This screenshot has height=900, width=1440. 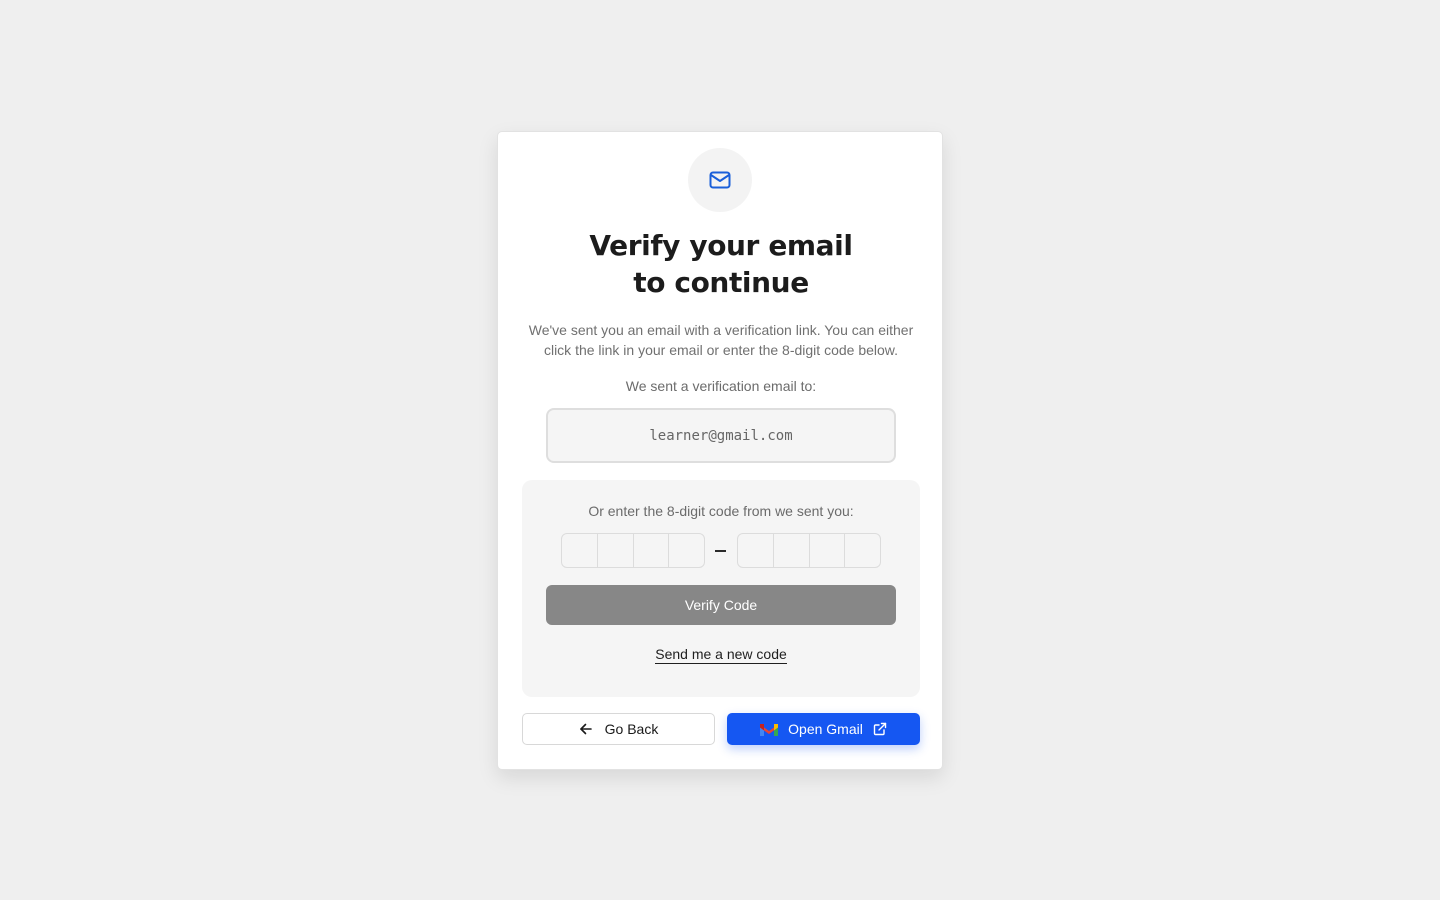 What do you see at coordinates (721, 282) in the screenshot?
I see `page-title-line-2: to continue` at bounding box center [721, 282].